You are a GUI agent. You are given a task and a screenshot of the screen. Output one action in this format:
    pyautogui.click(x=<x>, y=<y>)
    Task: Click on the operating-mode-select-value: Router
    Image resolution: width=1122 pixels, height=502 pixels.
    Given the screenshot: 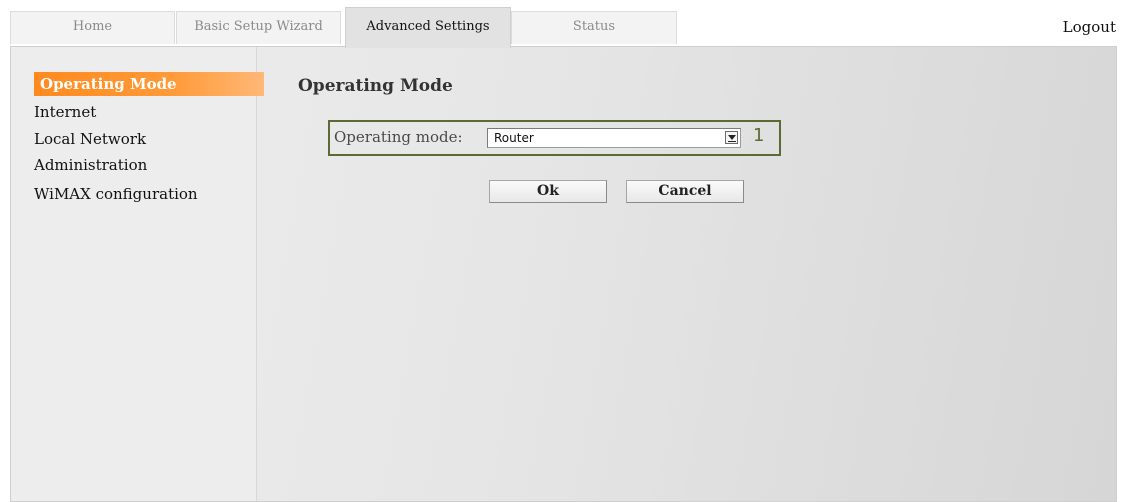 What is the action you would take?
    pyautogui.click(x=514, y=138)
    